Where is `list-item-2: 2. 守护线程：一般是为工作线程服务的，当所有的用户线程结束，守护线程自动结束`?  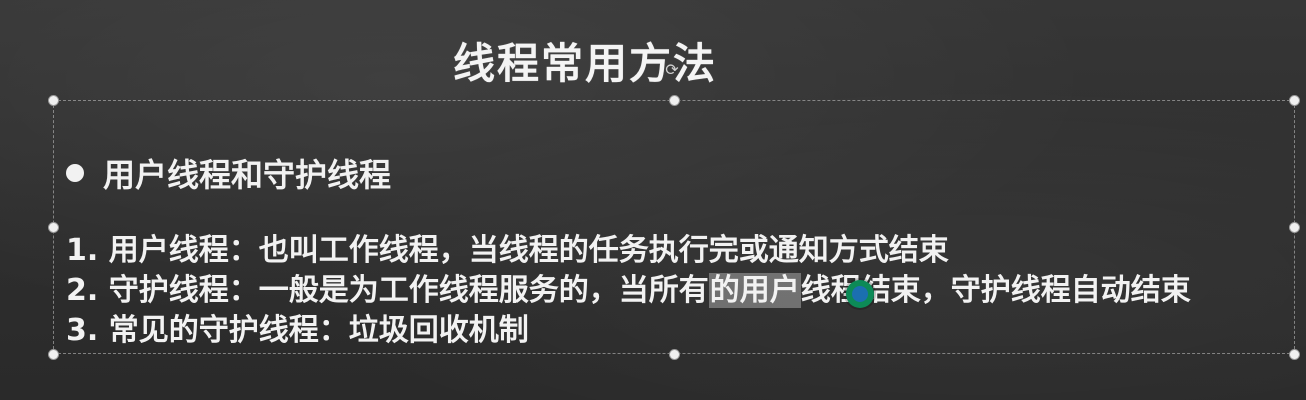 list-item-2: 2. 守护线程：一般是为工作线程服务的，当所有的用户线程结束，守护线程自动结束 is located at coordinates (628, 291).